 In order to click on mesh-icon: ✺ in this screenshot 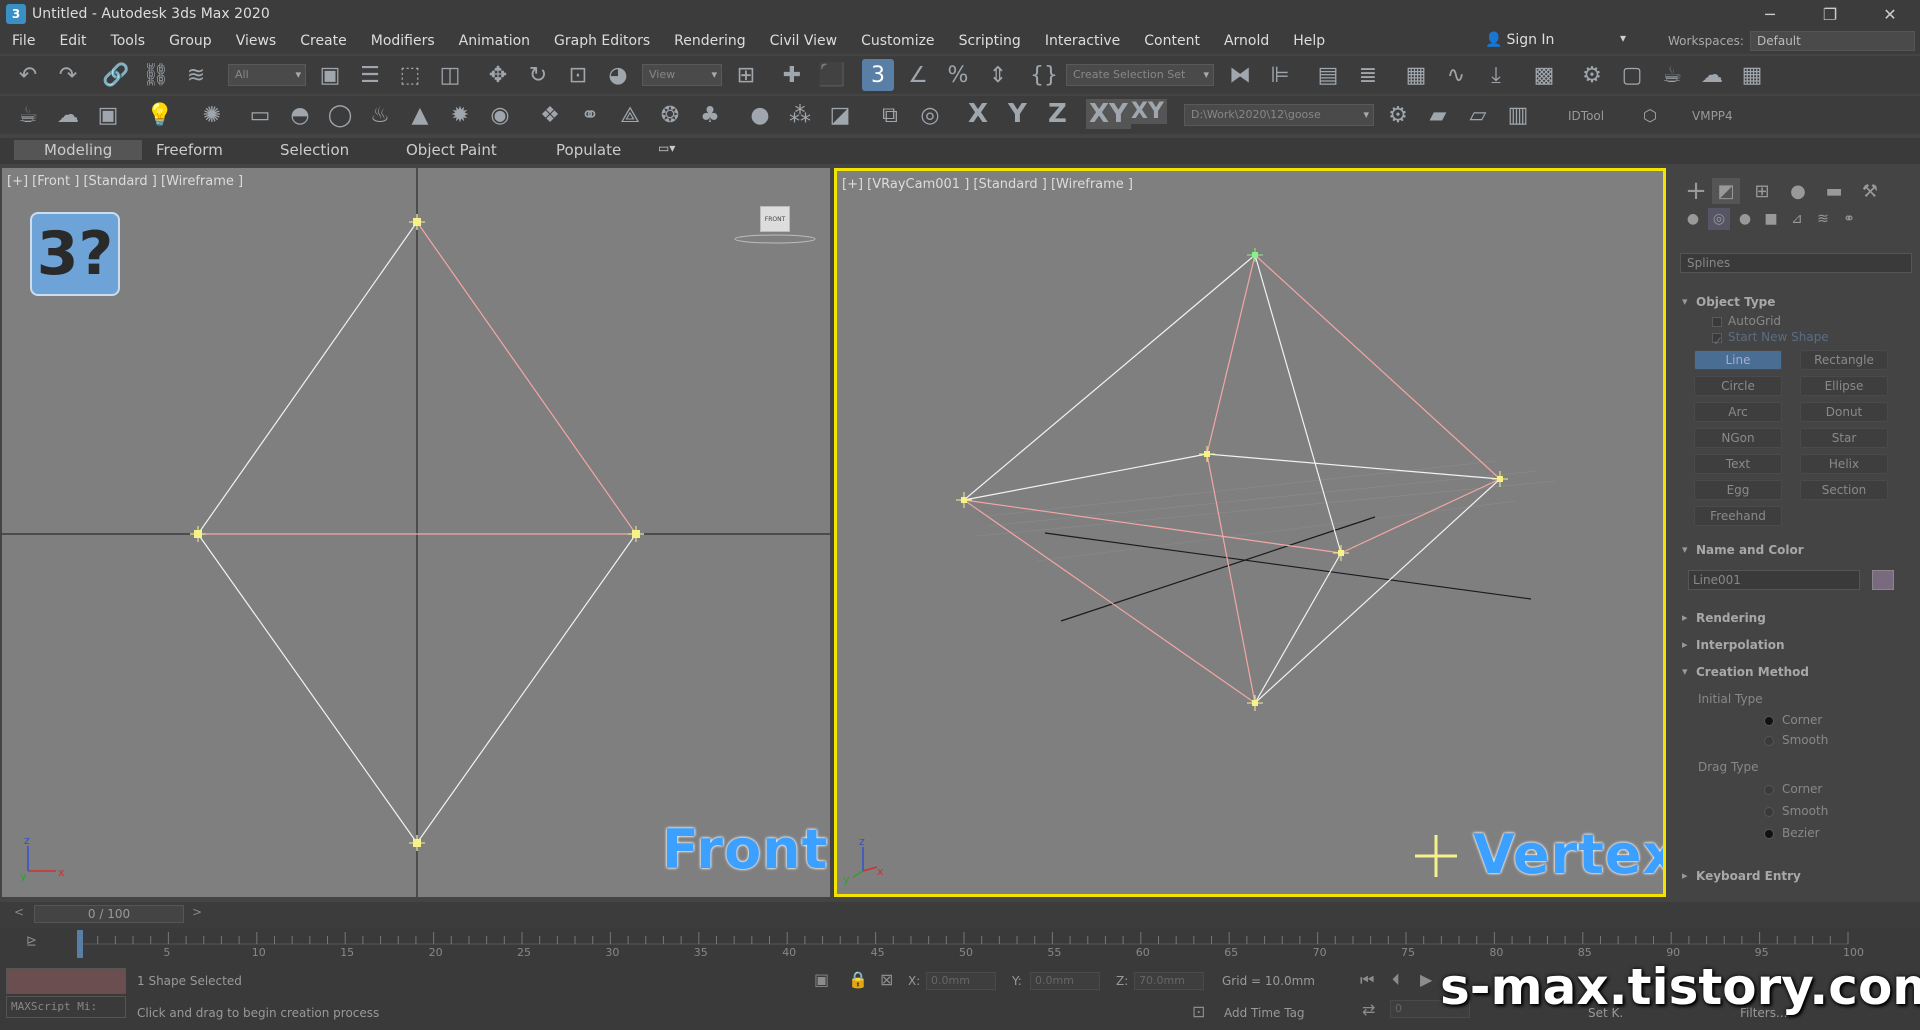, I will do `click(212, 115)`.